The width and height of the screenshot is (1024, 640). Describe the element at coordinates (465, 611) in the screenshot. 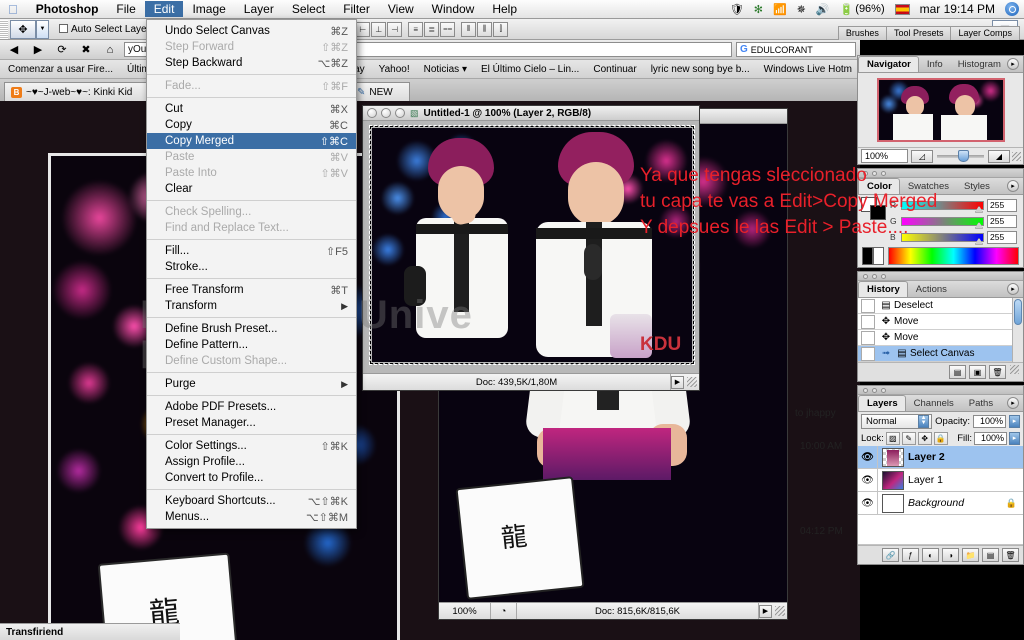

I see `zoom-level: 100%` at that location.